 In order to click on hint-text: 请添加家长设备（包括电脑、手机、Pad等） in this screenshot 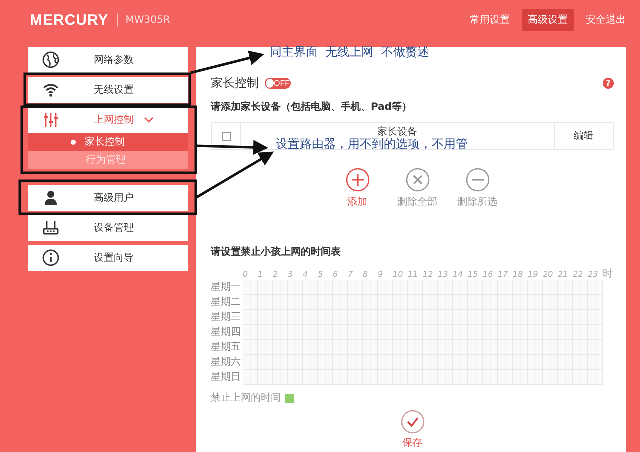, I will do `click(312, 107)`.